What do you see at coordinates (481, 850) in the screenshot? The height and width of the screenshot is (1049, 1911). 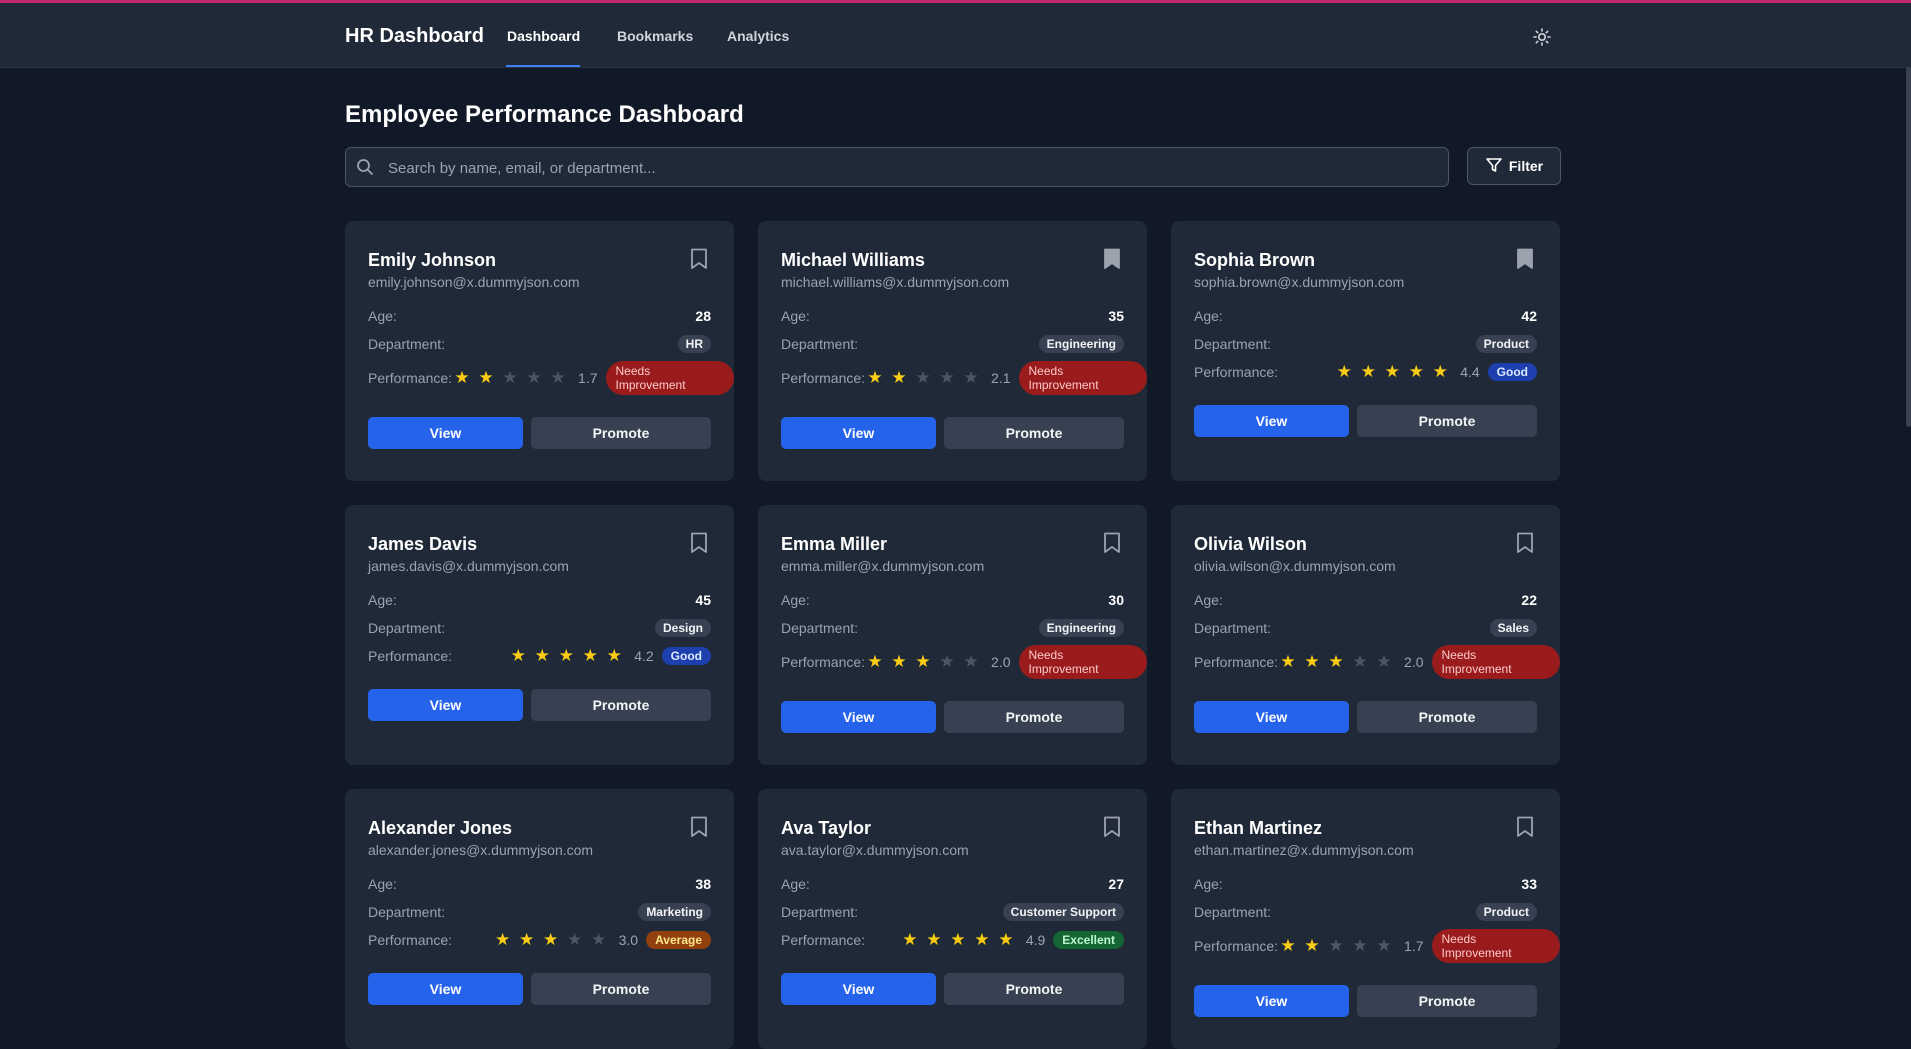 I see `employee-email: alexander.jones@x.dummyjson.com` at bounding box center [481, 850].